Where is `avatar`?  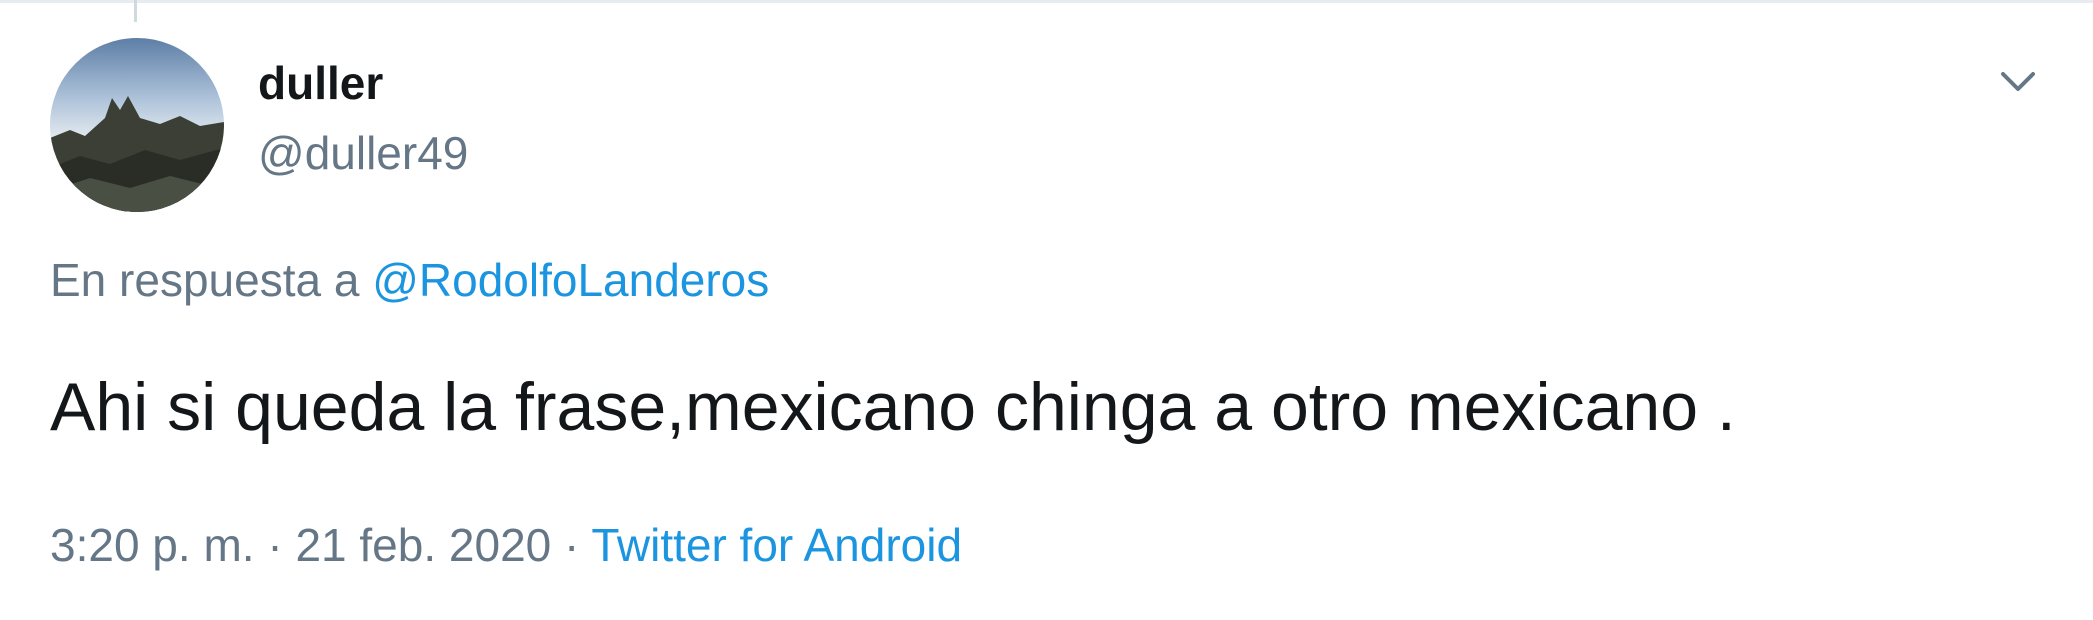 avatar is located at coordinates (137, 125).